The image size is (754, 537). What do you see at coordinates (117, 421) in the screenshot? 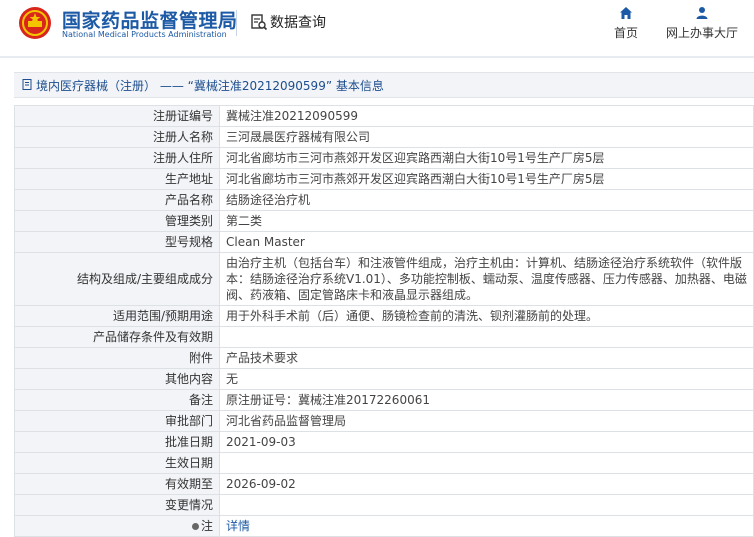
I see `row-label: 审批部门` at bounding box center [117, 421].